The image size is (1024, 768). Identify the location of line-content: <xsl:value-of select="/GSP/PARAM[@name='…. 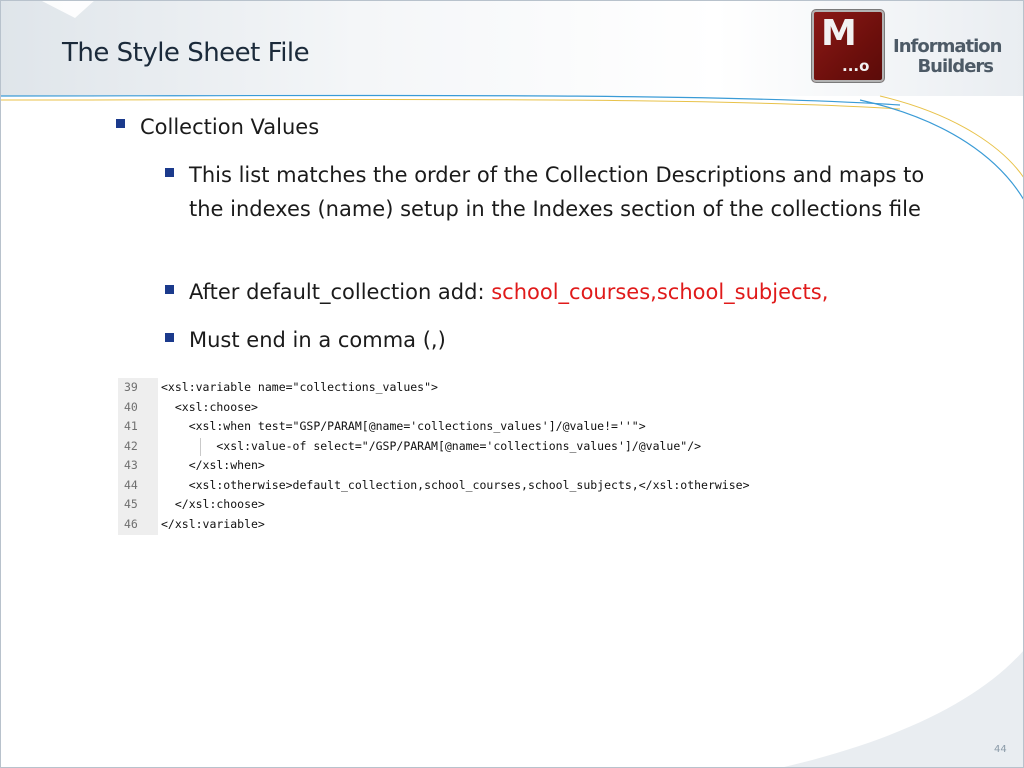
(431, 445).